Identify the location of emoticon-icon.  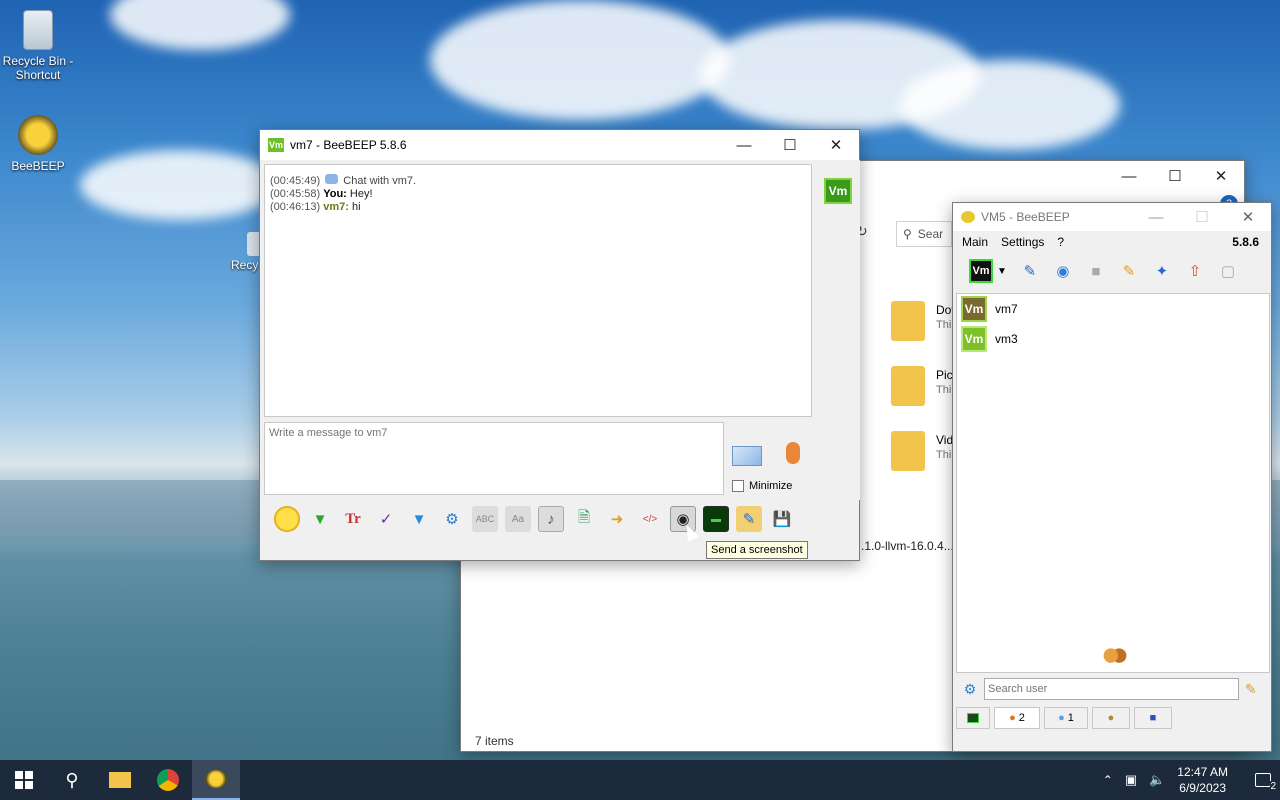
(287, 519).